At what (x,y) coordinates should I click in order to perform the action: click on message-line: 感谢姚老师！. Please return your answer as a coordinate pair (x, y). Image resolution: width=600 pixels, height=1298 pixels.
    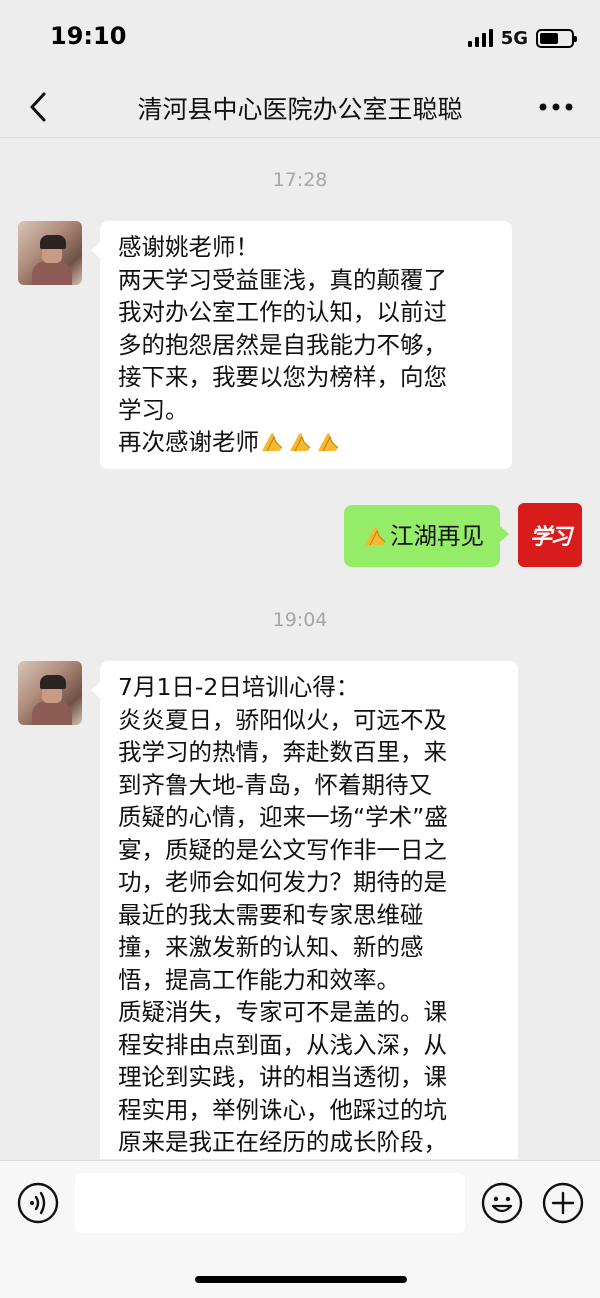
    Looking at the image, I should click on (188, 247).